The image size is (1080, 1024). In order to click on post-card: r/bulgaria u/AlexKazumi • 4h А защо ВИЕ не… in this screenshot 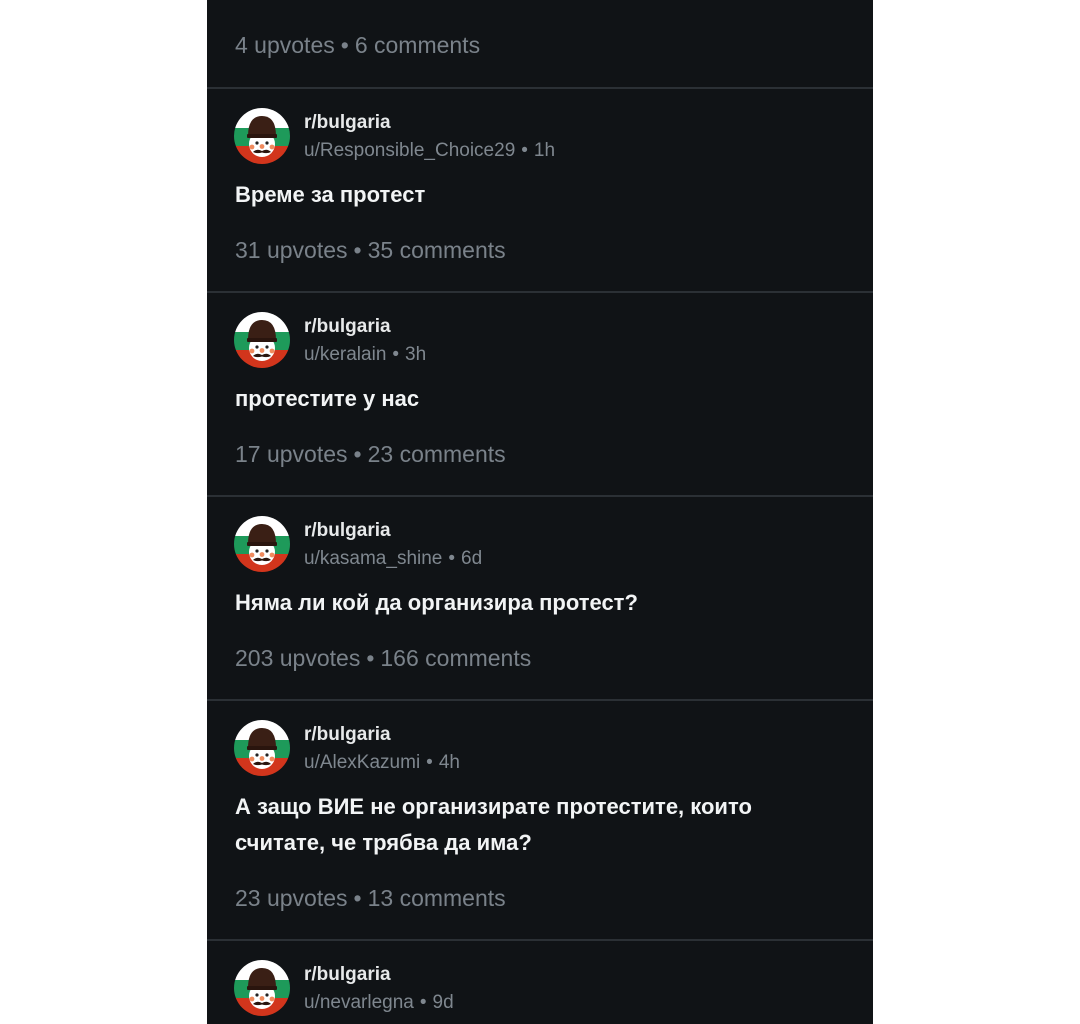, I will do `click(540, 820)`.